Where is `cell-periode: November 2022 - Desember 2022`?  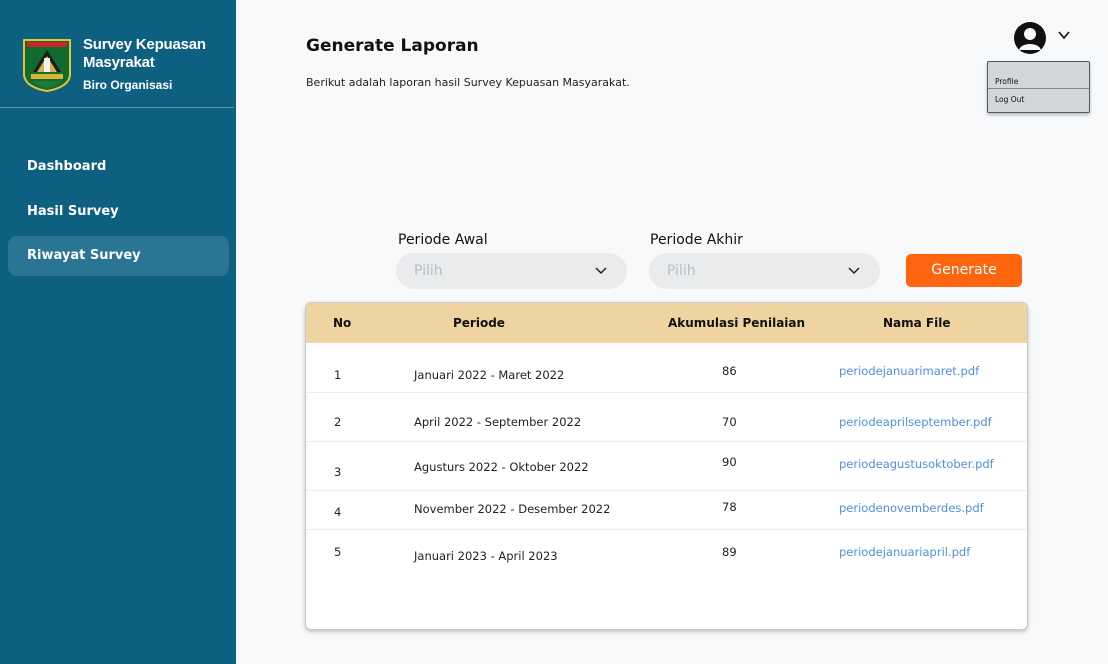
cell-periode: November 2022 - Desember 2022 is located at coordinates (512, 509).